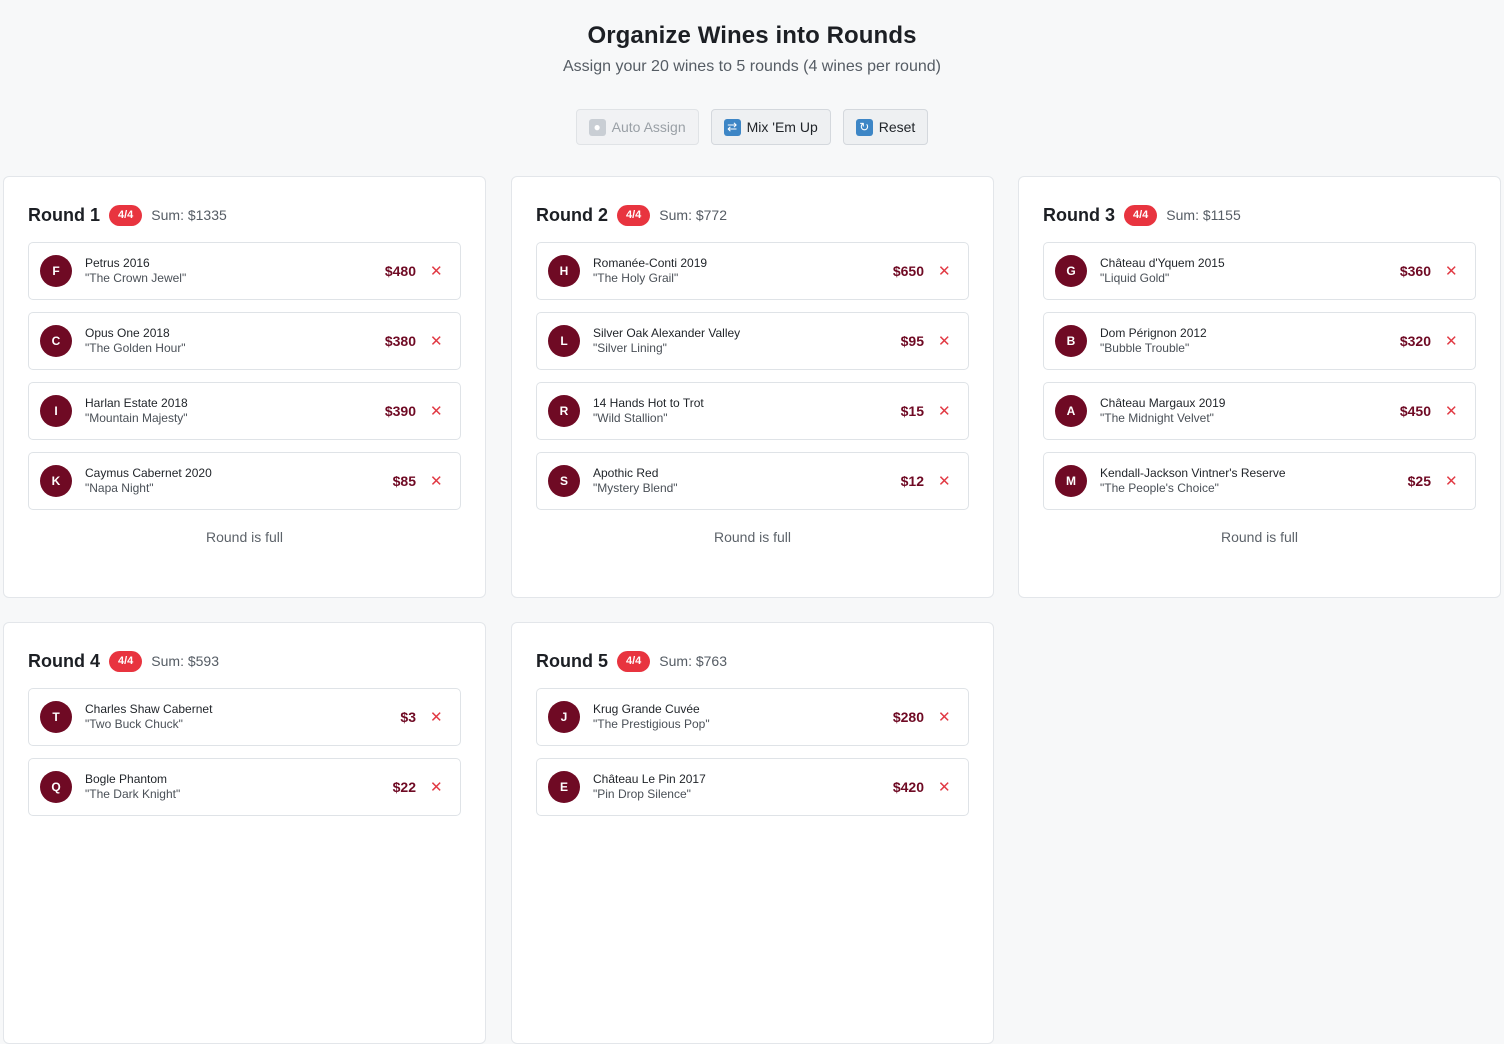  I want to click on round-header: Round 3 4/4 Sum: $1155, so click(1259, 215).